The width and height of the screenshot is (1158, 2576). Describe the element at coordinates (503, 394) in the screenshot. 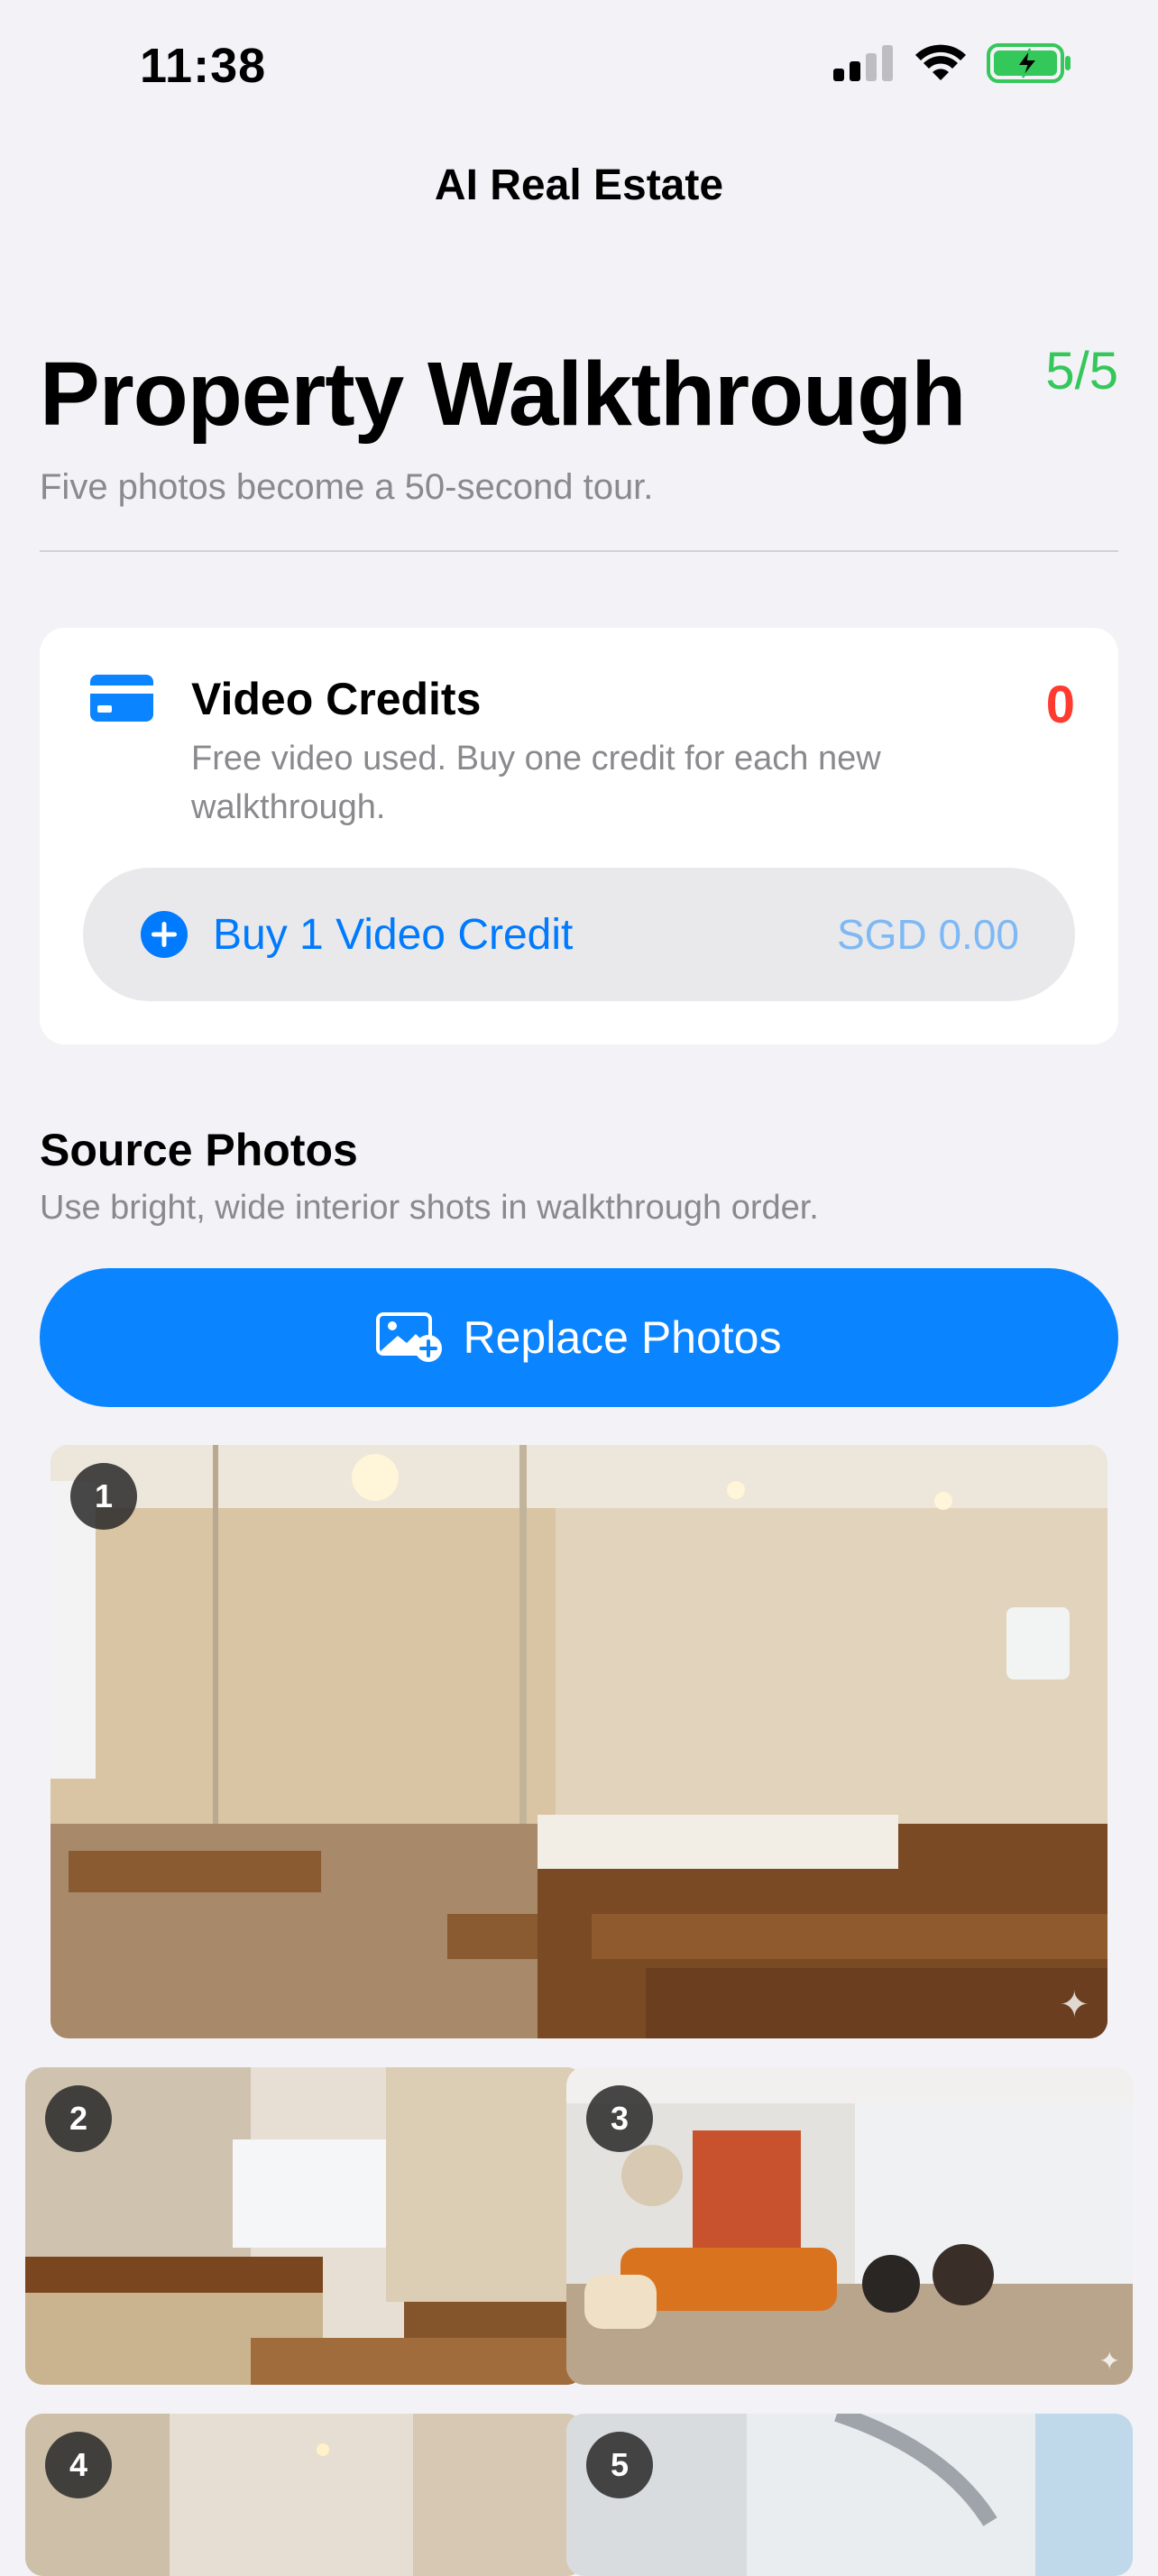

I see `page-title: Property Walkthrough` at that location.